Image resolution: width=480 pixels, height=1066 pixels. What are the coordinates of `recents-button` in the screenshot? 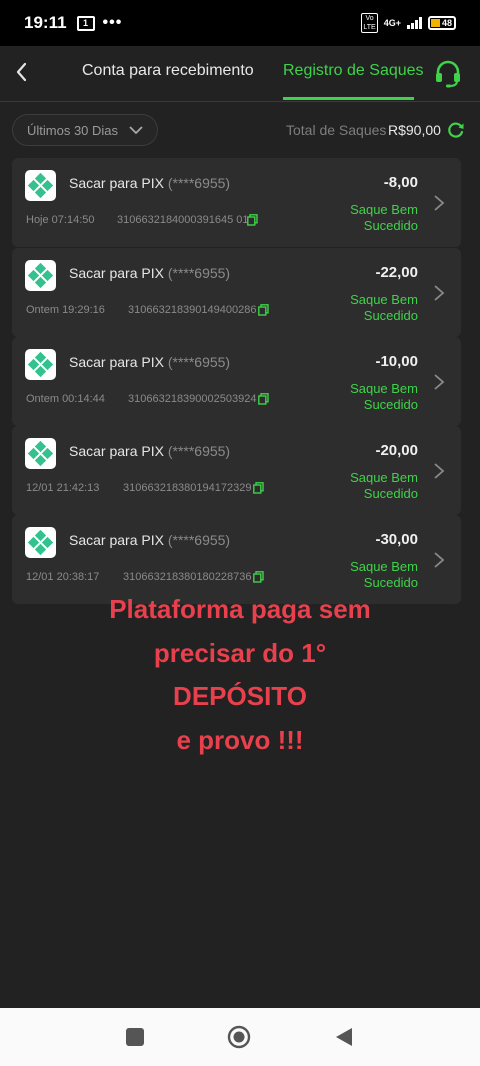 It's located at (135, 1037).